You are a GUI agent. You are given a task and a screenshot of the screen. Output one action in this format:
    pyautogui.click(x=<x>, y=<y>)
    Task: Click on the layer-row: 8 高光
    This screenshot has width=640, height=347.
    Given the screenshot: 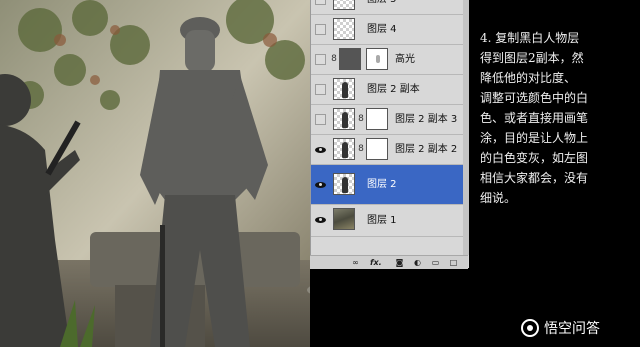 What is the action you would take?
    pyautogui.click(x=390, y=60)
    